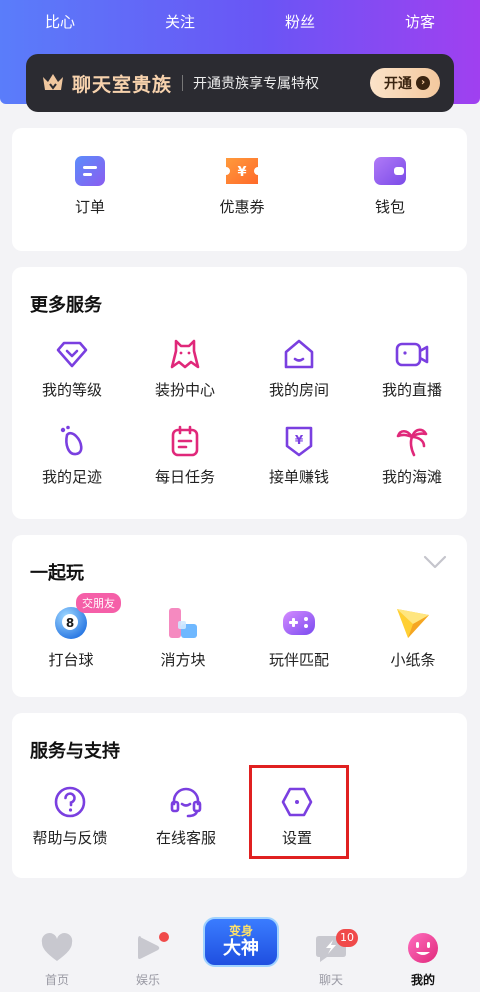 The width and height of the screenshot is (480, 992). What do you see at coordinates (57, 573) in the screenshot?
I see `play-together-title: 一起玩` at bounding box center [57, 573].